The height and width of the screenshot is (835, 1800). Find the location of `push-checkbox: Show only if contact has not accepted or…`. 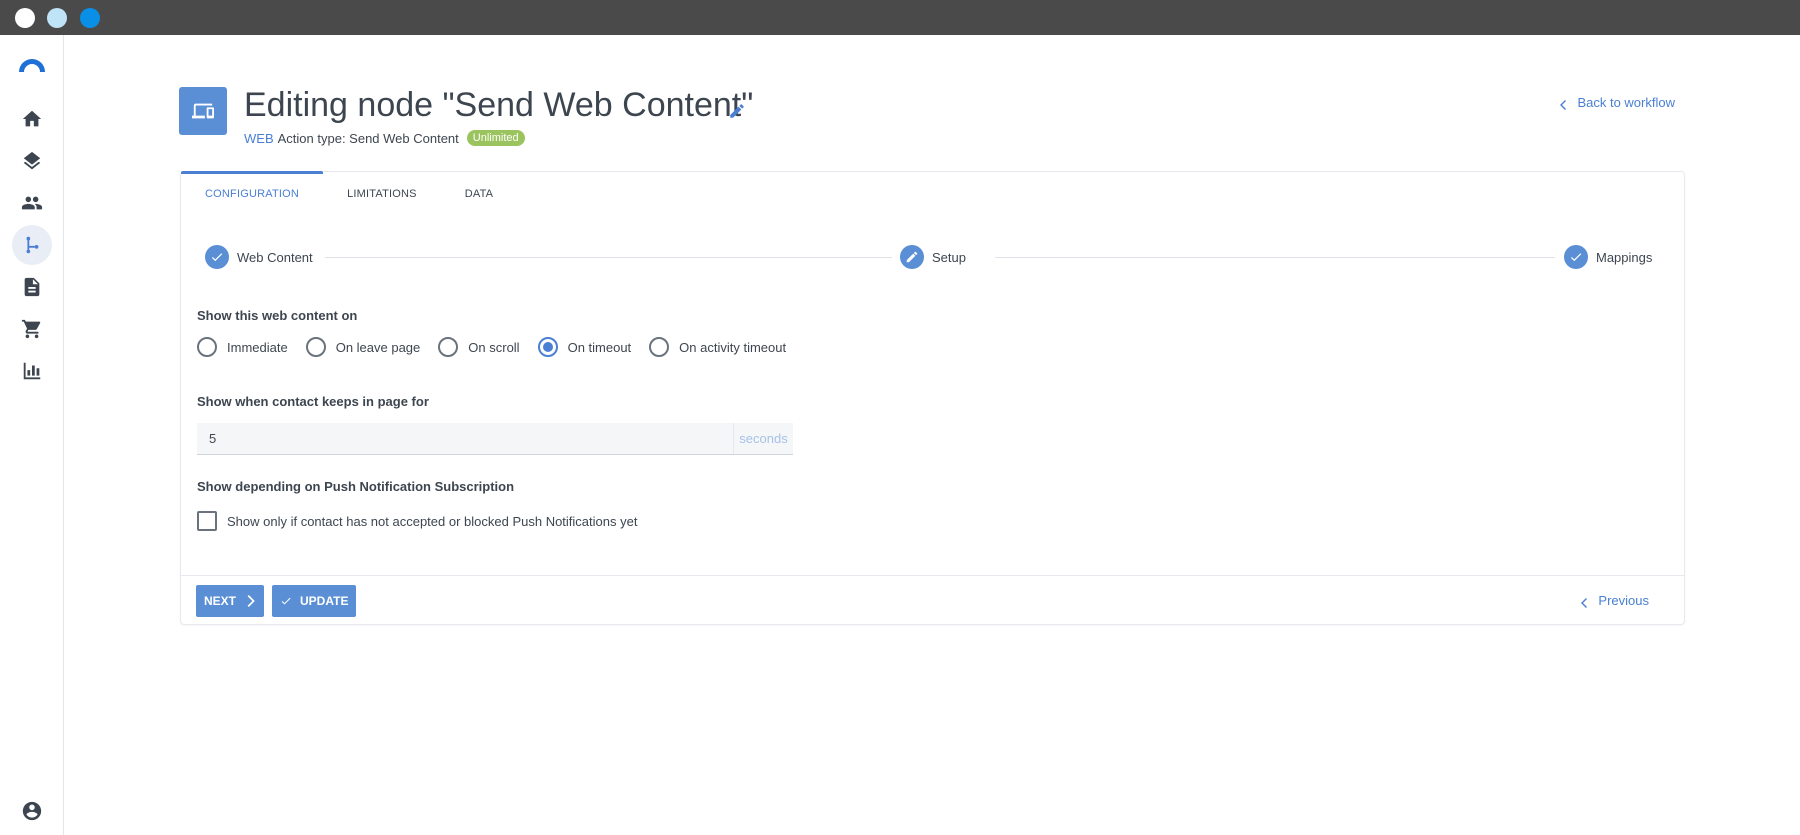

push-checkbox: Show only if contact has not accepted or… is located at coordinates (417, 521).